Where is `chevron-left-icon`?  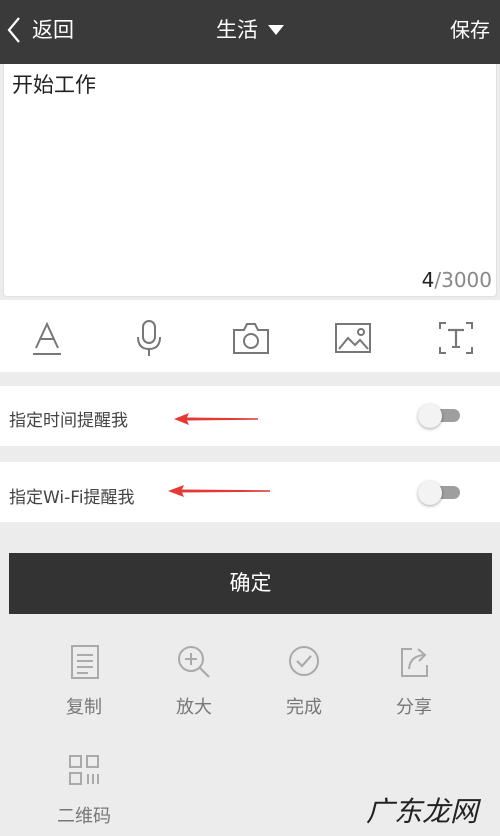
chevron-left-icon is located at coordinates (13, 30).